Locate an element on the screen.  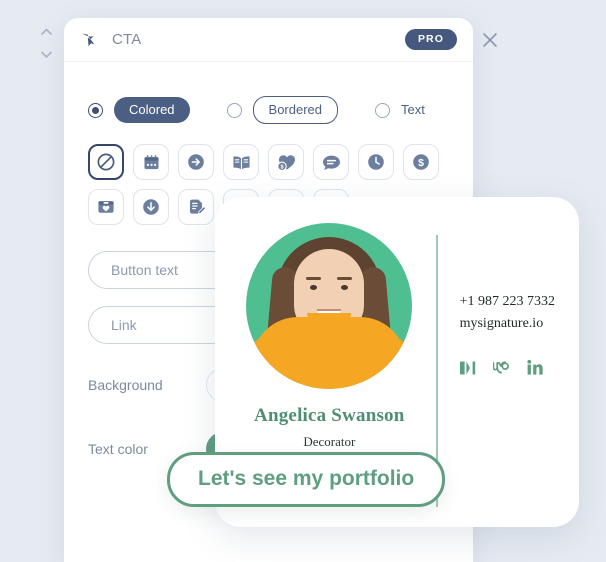
calendar-icon is located at coordinates (151, 161).